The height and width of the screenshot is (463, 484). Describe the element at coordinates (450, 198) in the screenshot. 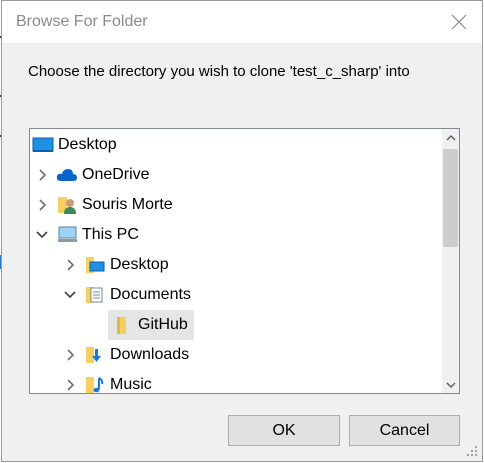

I see `scrollbar-thumb` at that location.